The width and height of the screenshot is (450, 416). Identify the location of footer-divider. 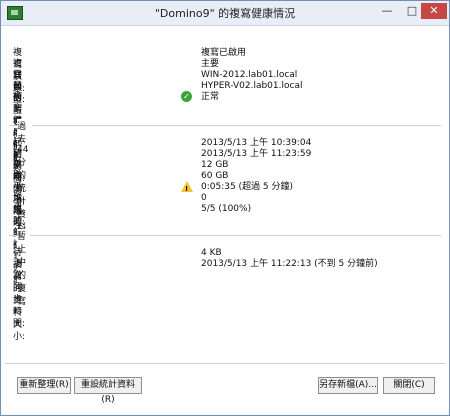
(225, 363).